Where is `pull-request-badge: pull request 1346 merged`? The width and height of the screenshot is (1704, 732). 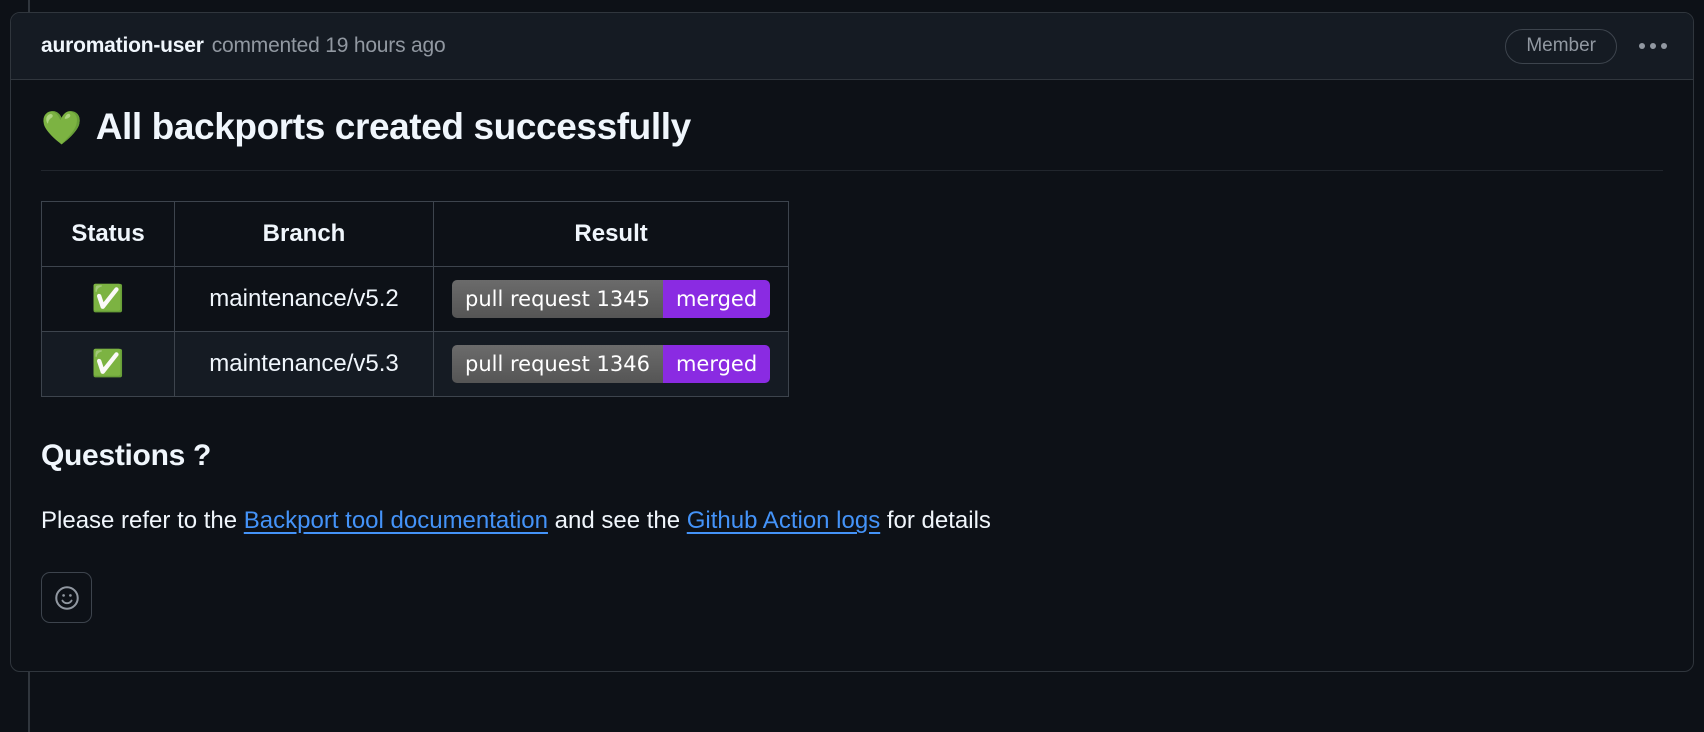 pull-request-badge: pull request 1346 merged is located at coordinates (611, 364).